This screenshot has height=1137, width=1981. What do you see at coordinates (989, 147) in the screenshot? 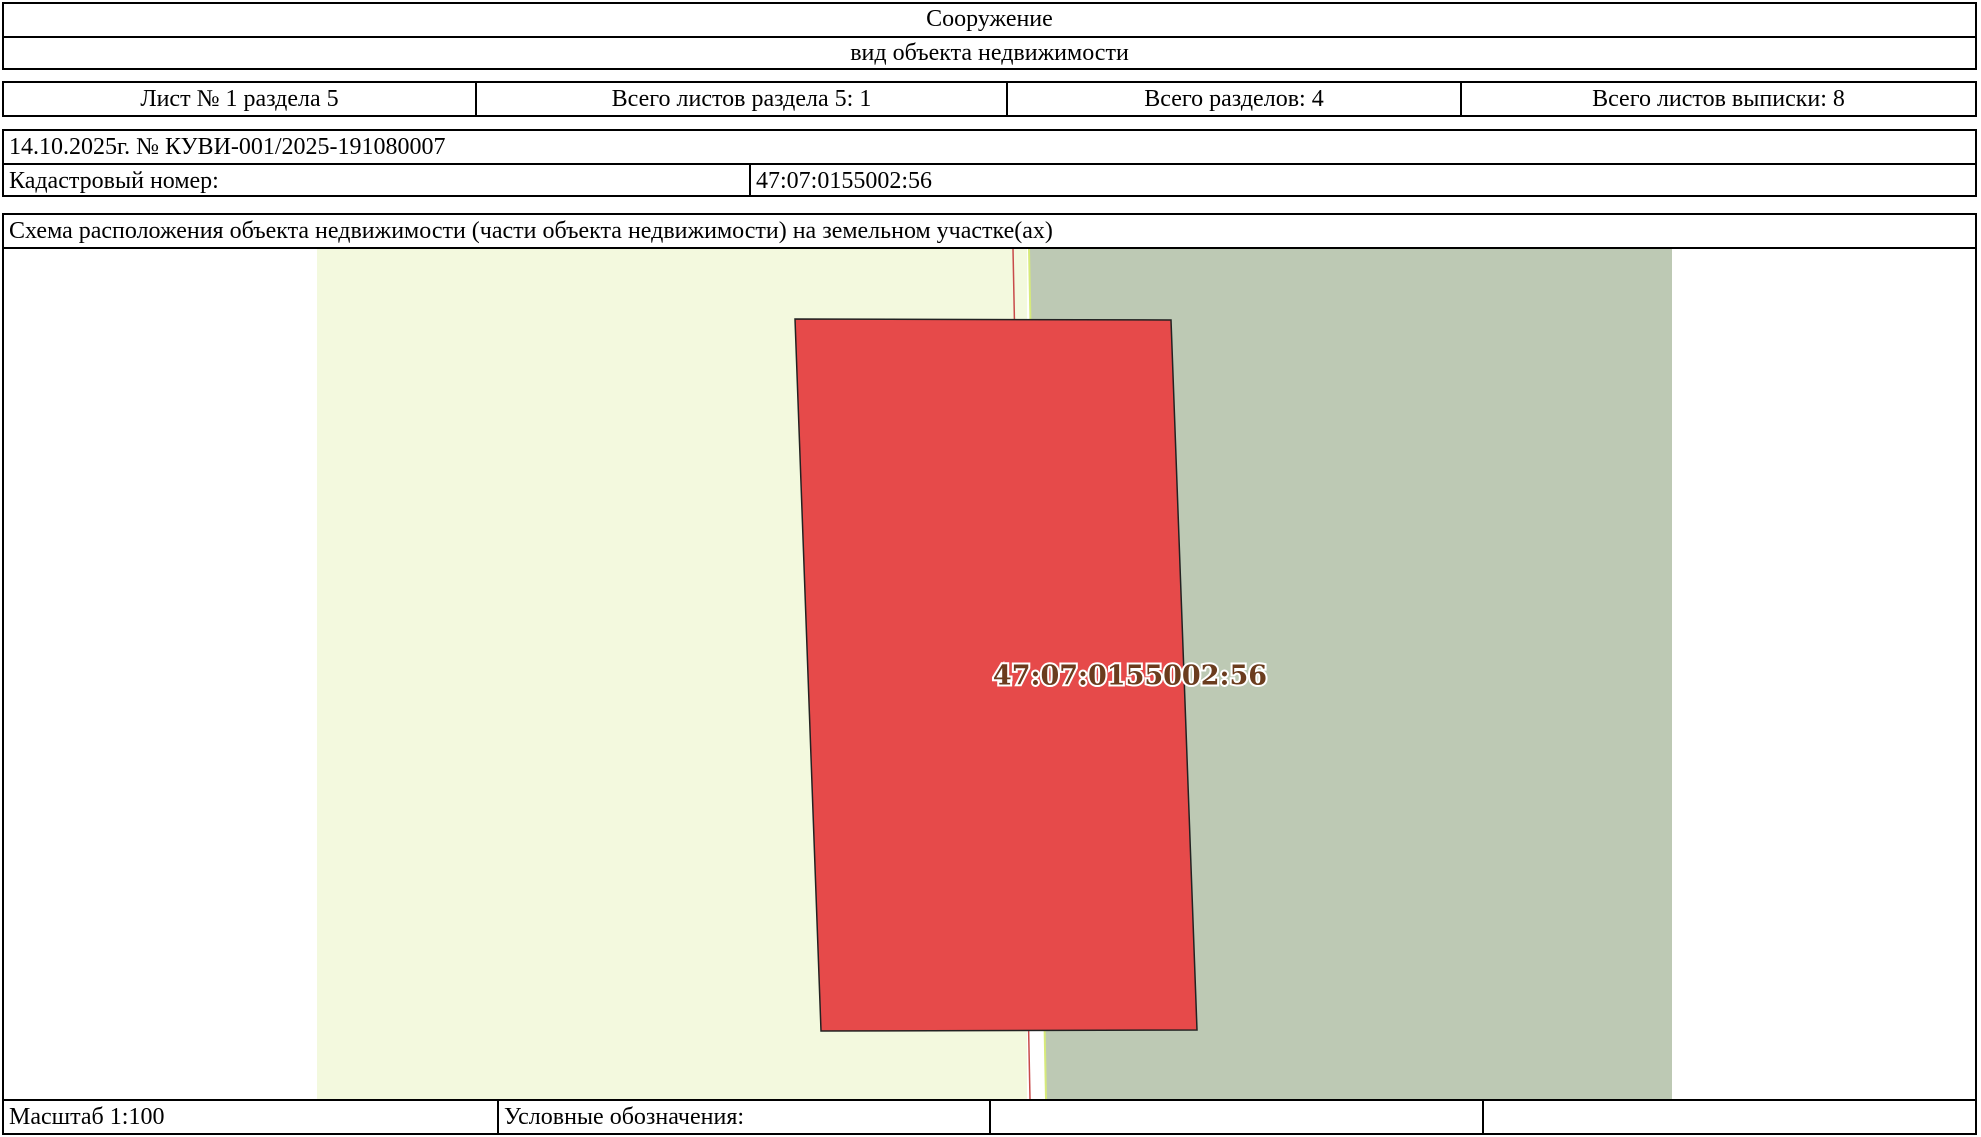
I see `date-number-row: 14.10.2025г. № КУВИ-001/2025-191080007` at bounding box center [989, 147].